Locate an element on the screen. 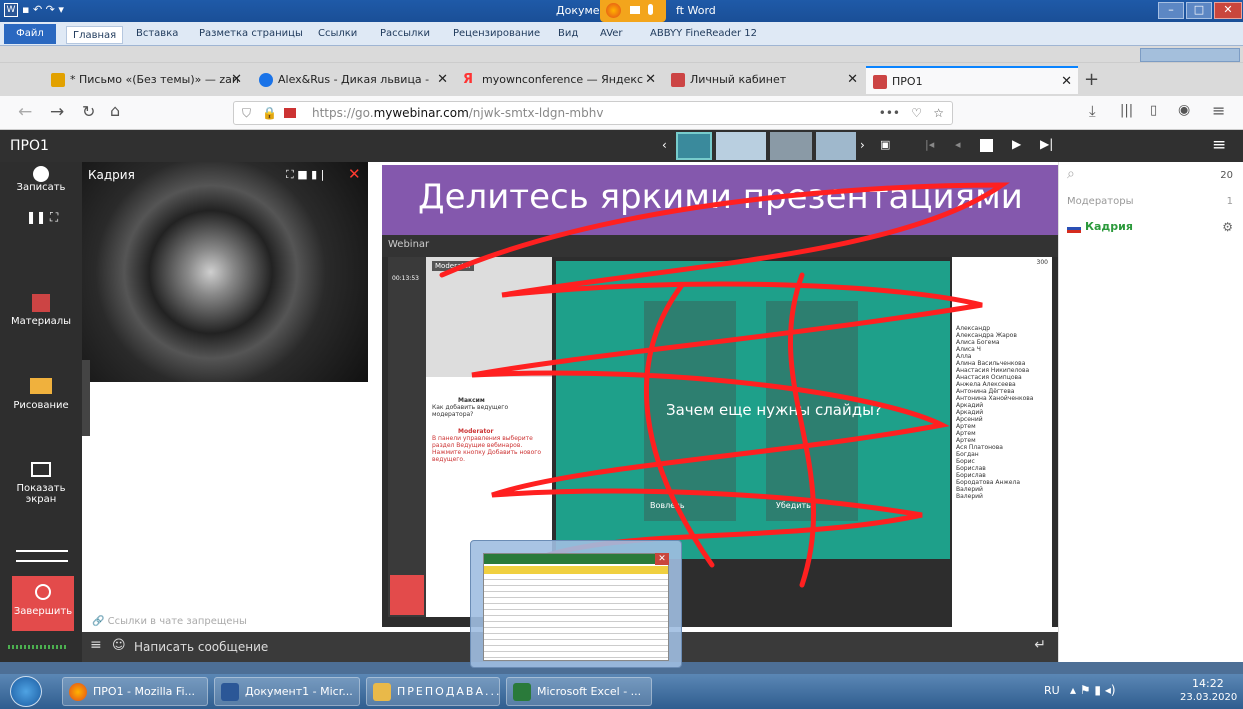 The height and width of the screenshot is (709, 1243). mic-slider is located at coordinates (42, 561).